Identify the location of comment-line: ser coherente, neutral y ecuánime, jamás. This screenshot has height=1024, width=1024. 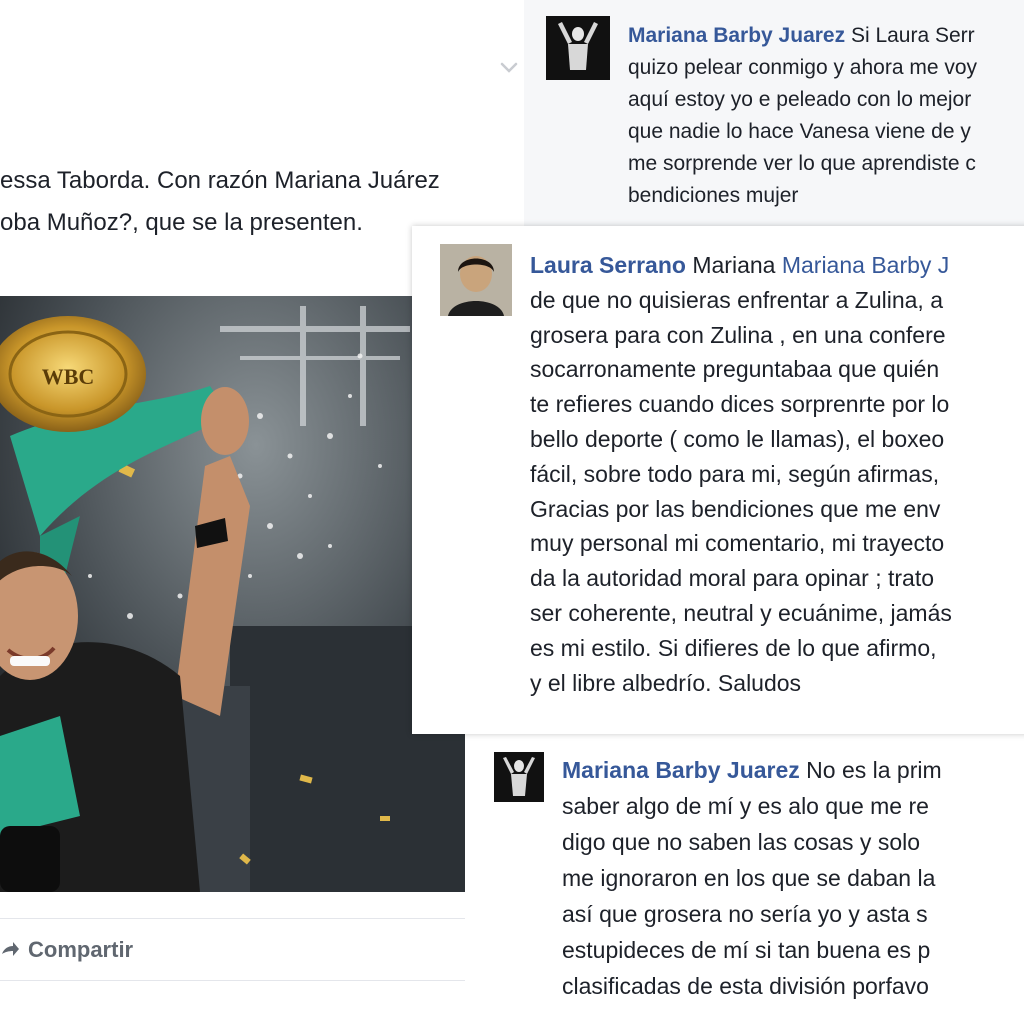
(741, 612).